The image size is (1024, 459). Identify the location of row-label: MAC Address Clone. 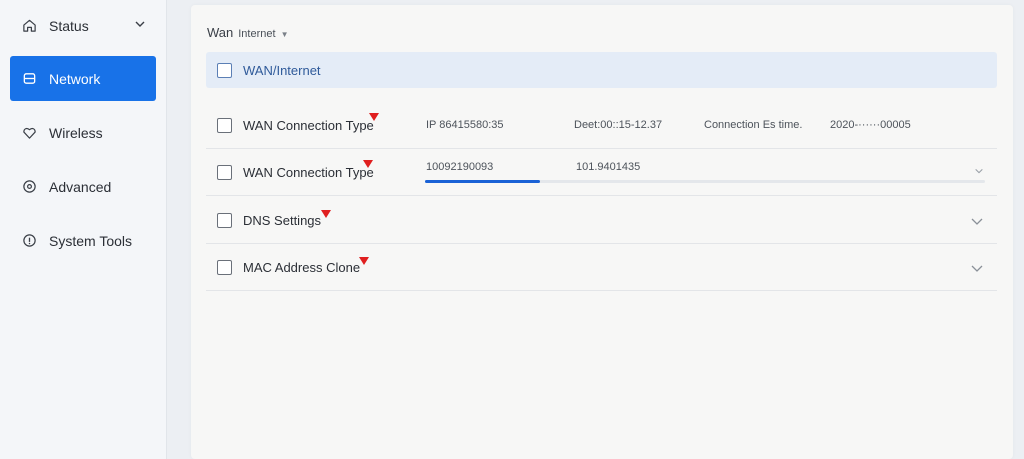
(302, 267).